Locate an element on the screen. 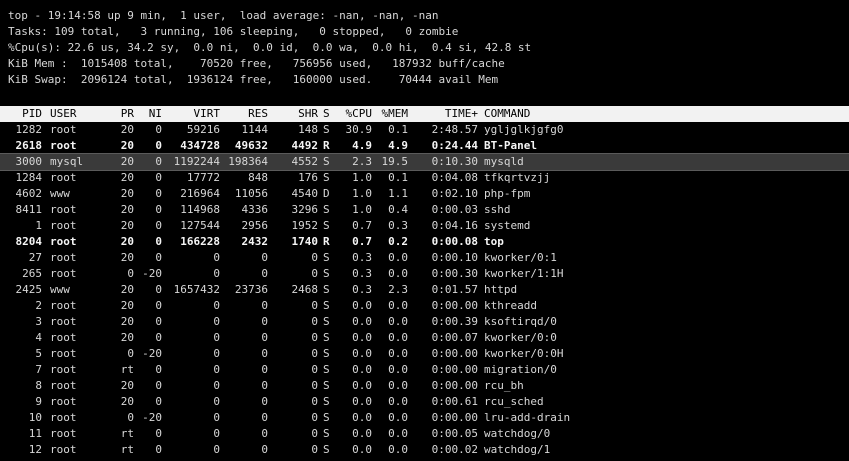 The width and height of the screenshot is (849, 461). shr-cell: 4552 is located at coordinates (305, 161).